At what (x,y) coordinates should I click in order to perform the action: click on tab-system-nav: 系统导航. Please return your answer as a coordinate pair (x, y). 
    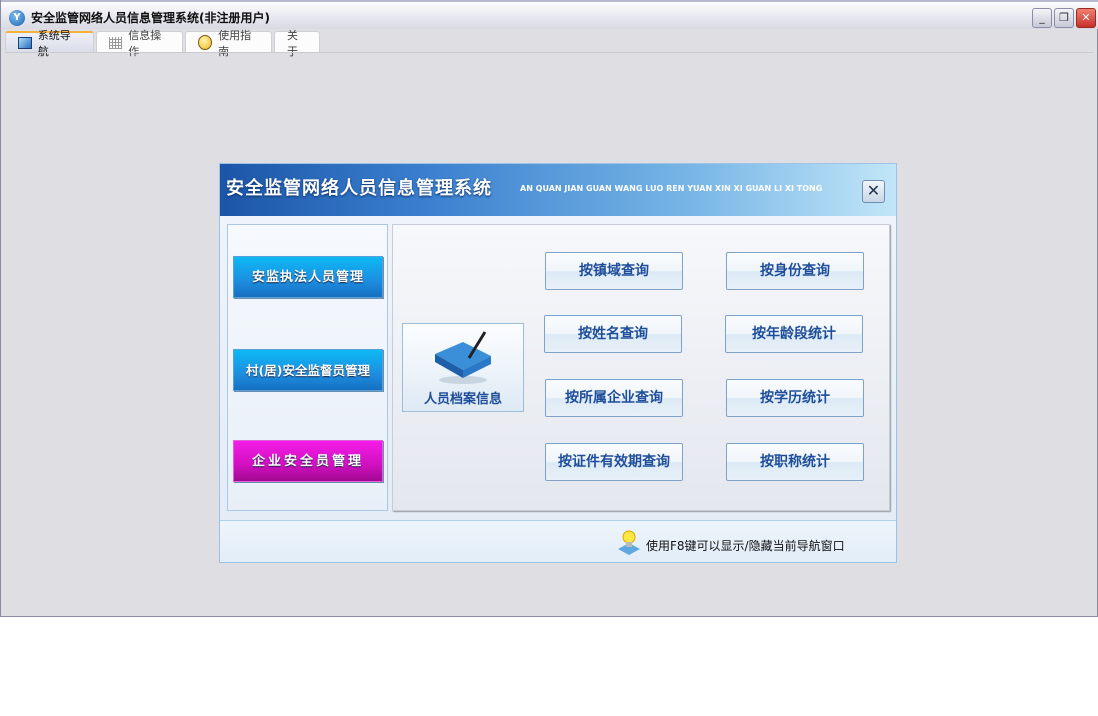
    Looking at the image, I should click on (49, 43).